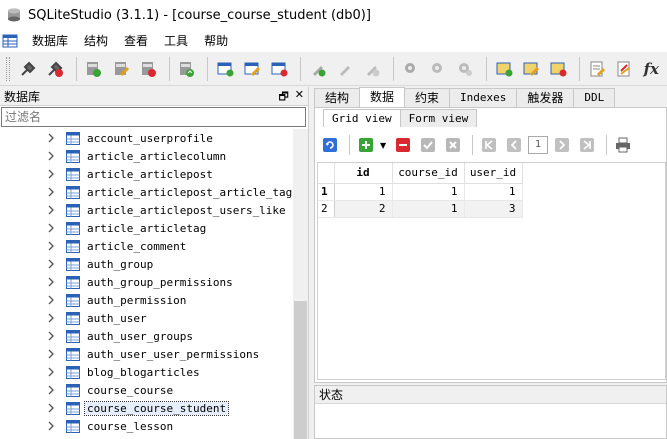 This screenshot has width=667, height=439. What do you see at coordinates (186, 69) in the screenshot?
I see `refresh-db-button` at bounding box center [186, 69].